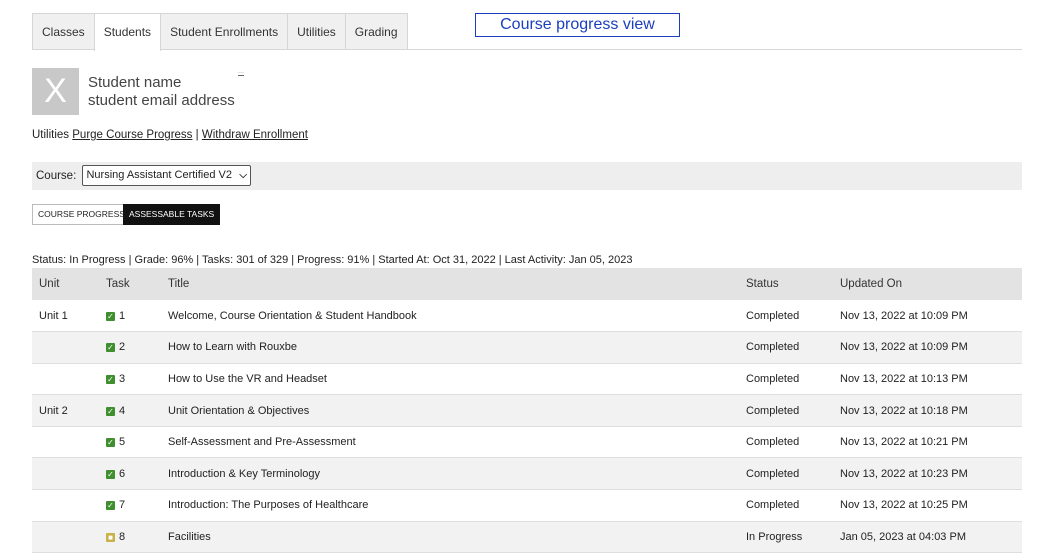 This screenshot has height=556, width=1043. What do you see at coordinates (376, 31) in the screenshot?
I see `tab-grading: Grading` at bounding box center [376, 31].